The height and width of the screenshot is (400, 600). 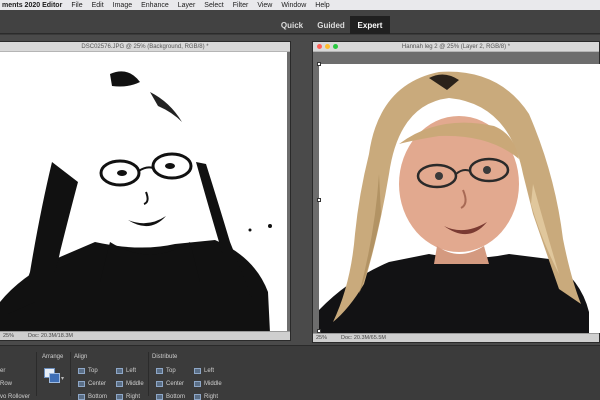 What do you see at coordinates (159, 384) in the screenshot?
I see `distribute-center-icon` at bounding box center [159, 384].